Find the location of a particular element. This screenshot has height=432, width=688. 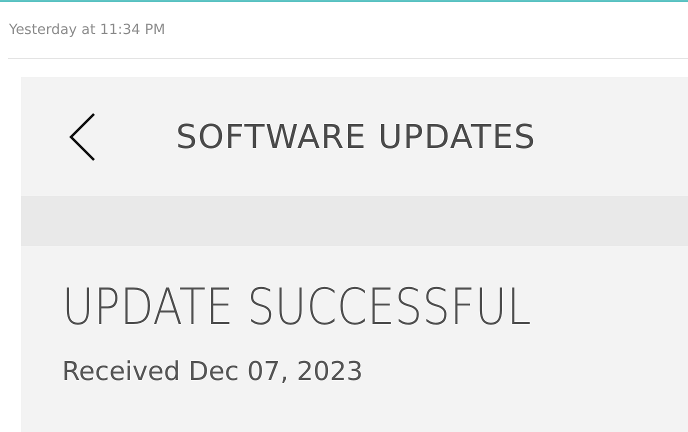

back-icon is located at coordinates (83, 137).